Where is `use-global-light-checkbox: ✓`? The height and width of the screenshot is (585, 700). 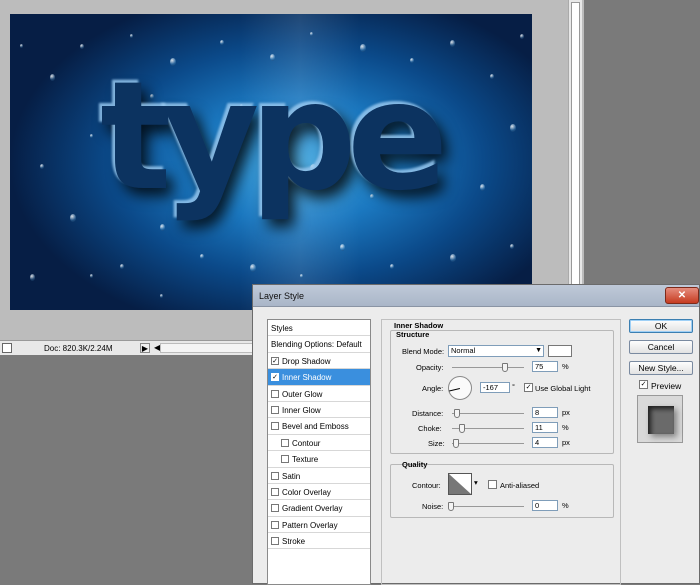 use-global-light-checkbox: ✓ is located at coordinates (528, 387).